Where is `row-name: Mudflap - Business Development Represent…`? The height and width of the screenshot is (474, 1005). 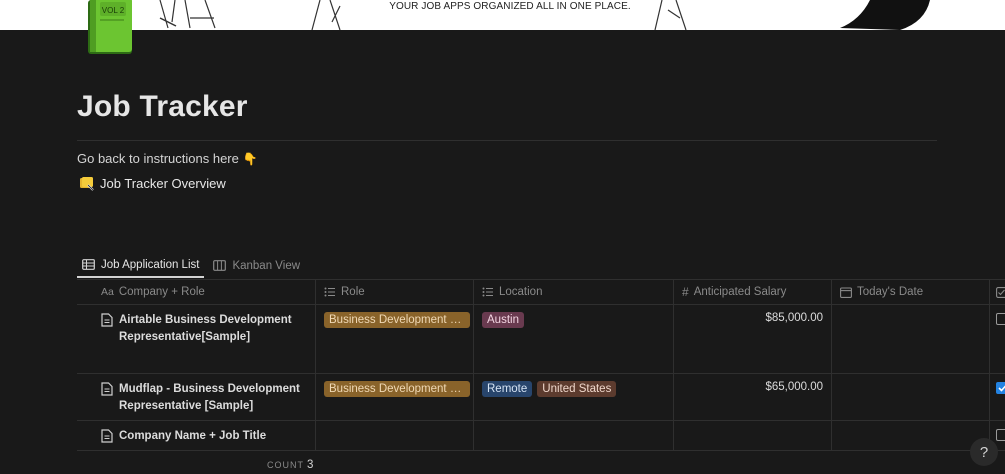
row-name: Mudflap - Business Development Represent… is located at coordinates (209, 397).